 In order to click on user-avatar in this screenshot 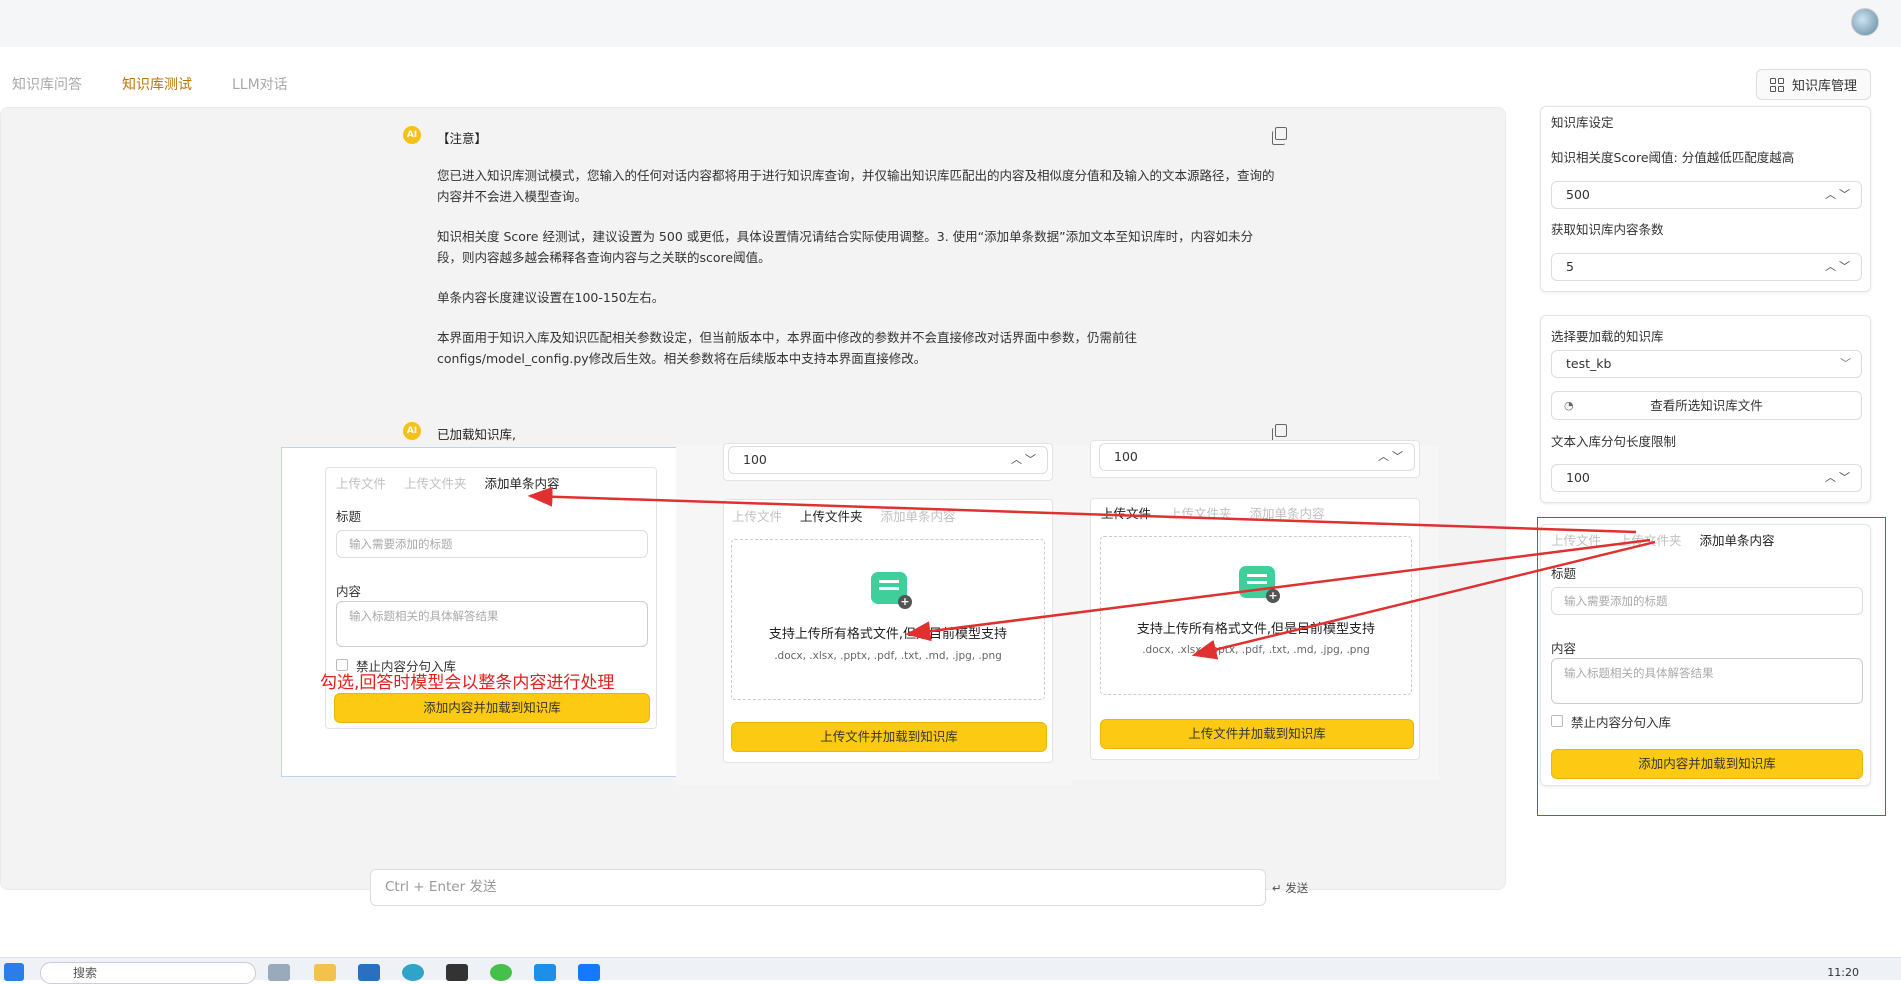, I will do `click(1865, 22)`.